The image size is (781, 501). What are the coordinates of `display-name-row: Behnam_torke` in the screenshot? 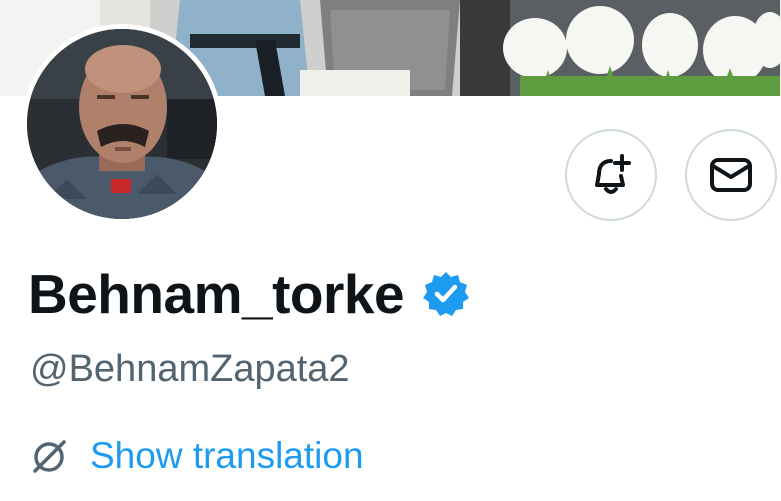 It's located at (249, 294).